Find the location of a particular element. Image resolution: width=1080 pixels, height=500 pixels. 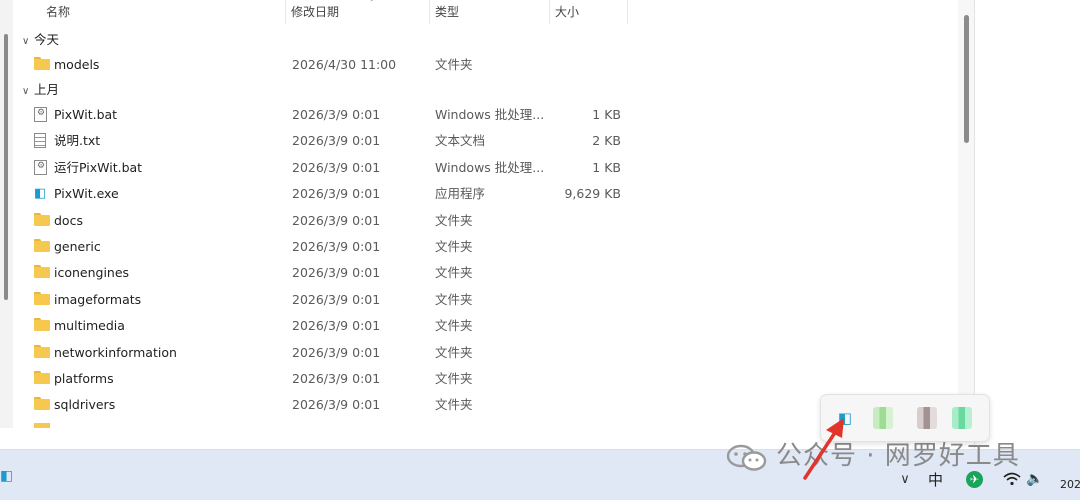

file-name: models is located at coordinates (77, 64).